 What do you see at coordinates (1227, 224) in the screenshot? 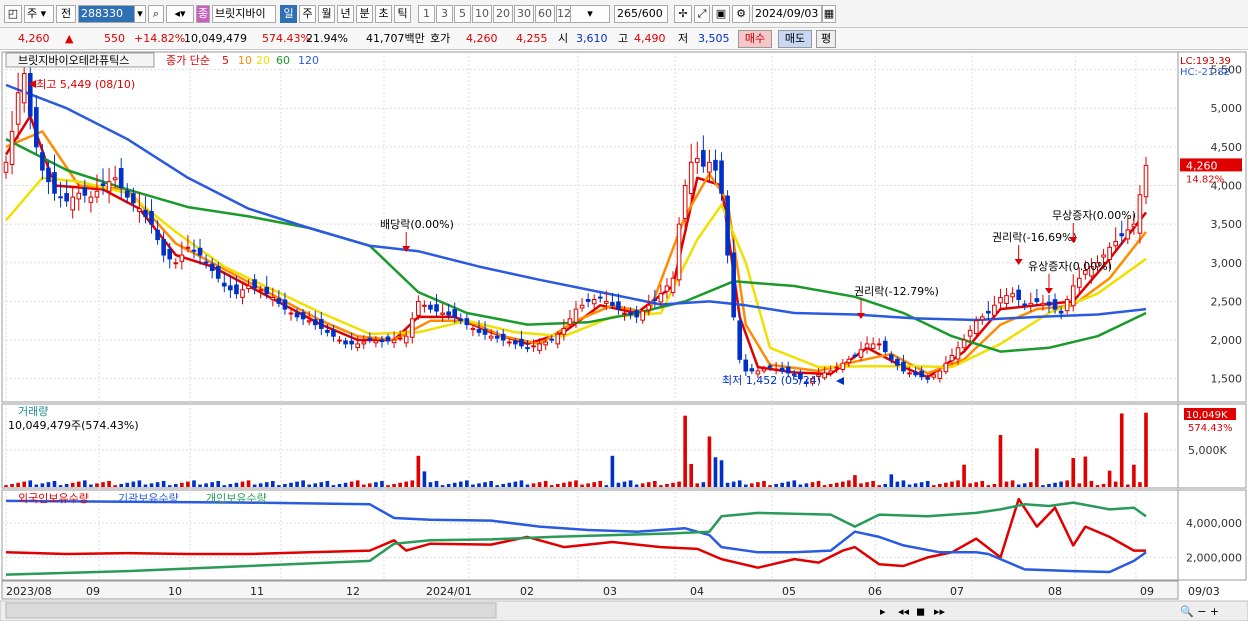
I see `price-tick-label: 3,500` at bounding box center [1227, 224].